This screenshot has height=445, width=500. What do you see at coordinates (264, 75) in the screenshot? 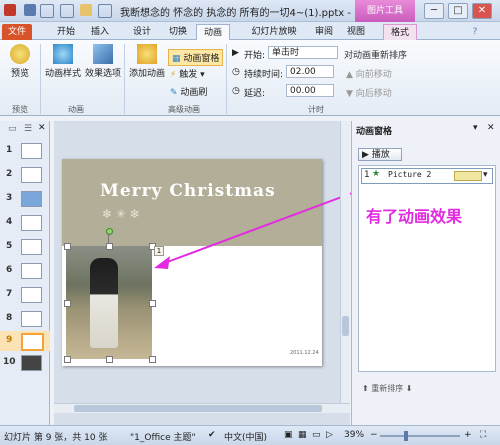
I see `duration-label: 持续时间:` at bounding box center [264, 75].